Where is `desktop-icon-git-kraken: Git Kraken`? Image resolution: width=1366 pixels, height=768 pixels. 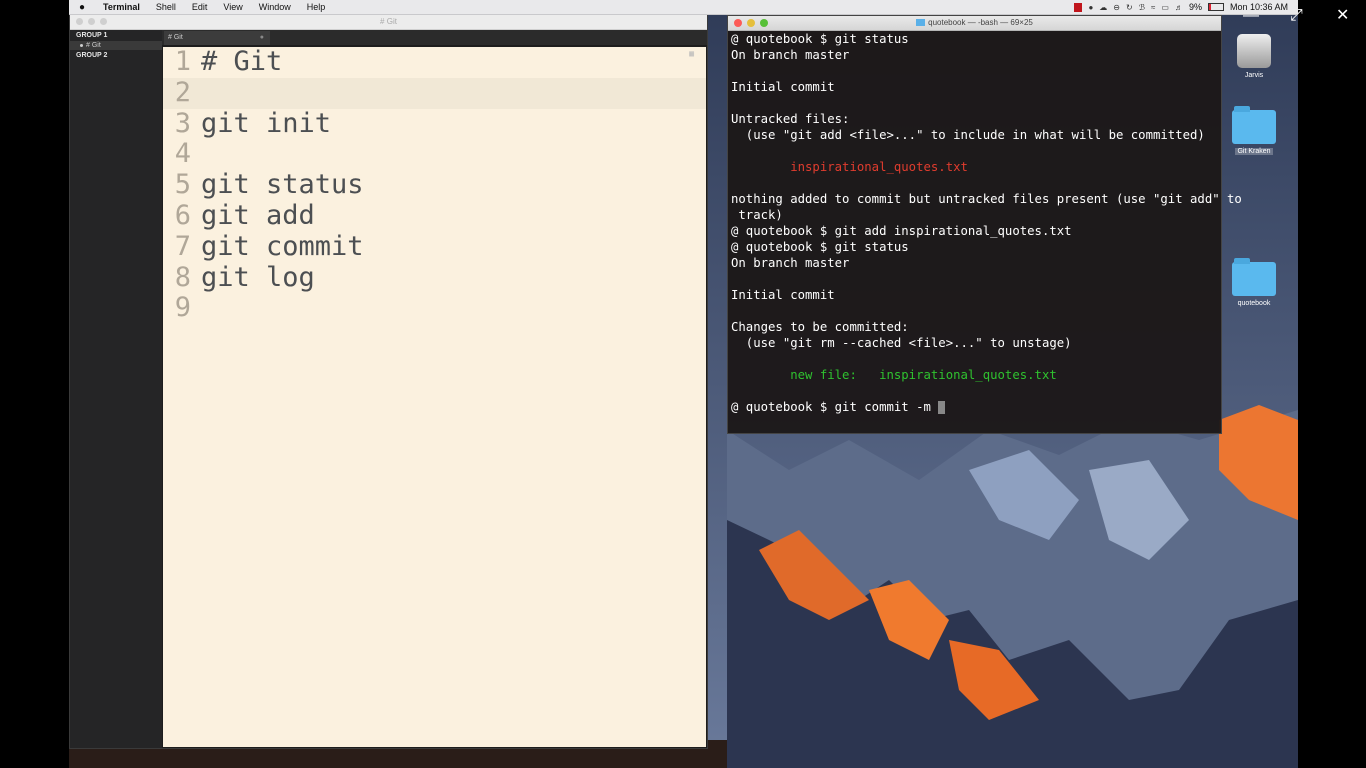
desktop-icon-git-kraken: Git Kraken is located at coordinates (1254, 130).